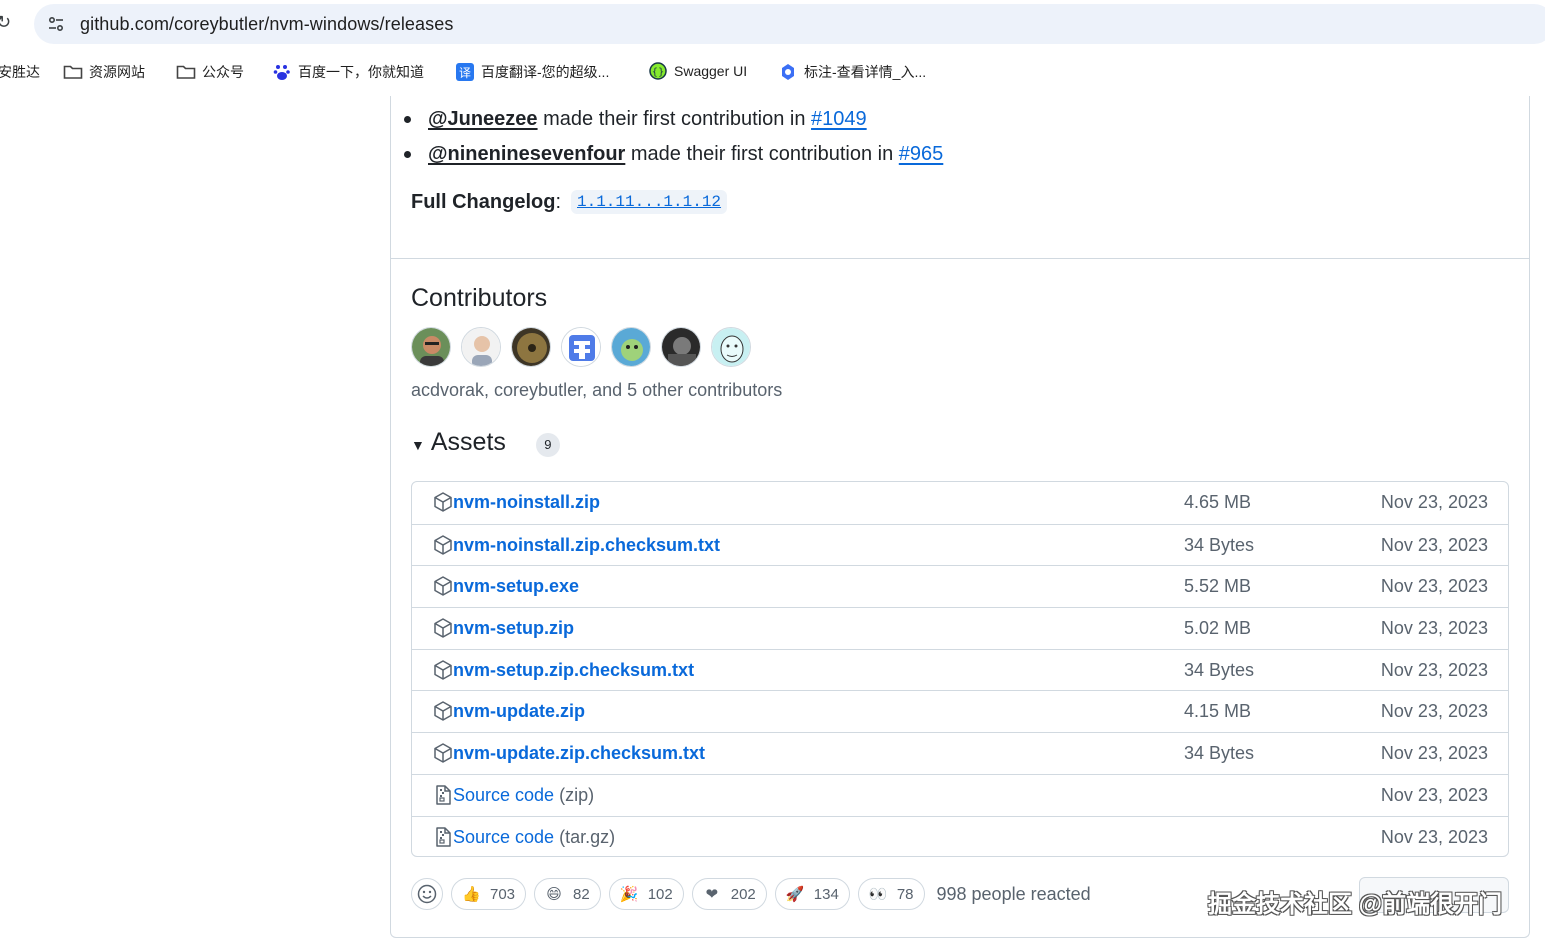 This screenshot has width=1545, height=942. What do you see at coordinates (503, 894) in the screenshot?
I see `reaction-count: 703` at bounding box center [503, 894].